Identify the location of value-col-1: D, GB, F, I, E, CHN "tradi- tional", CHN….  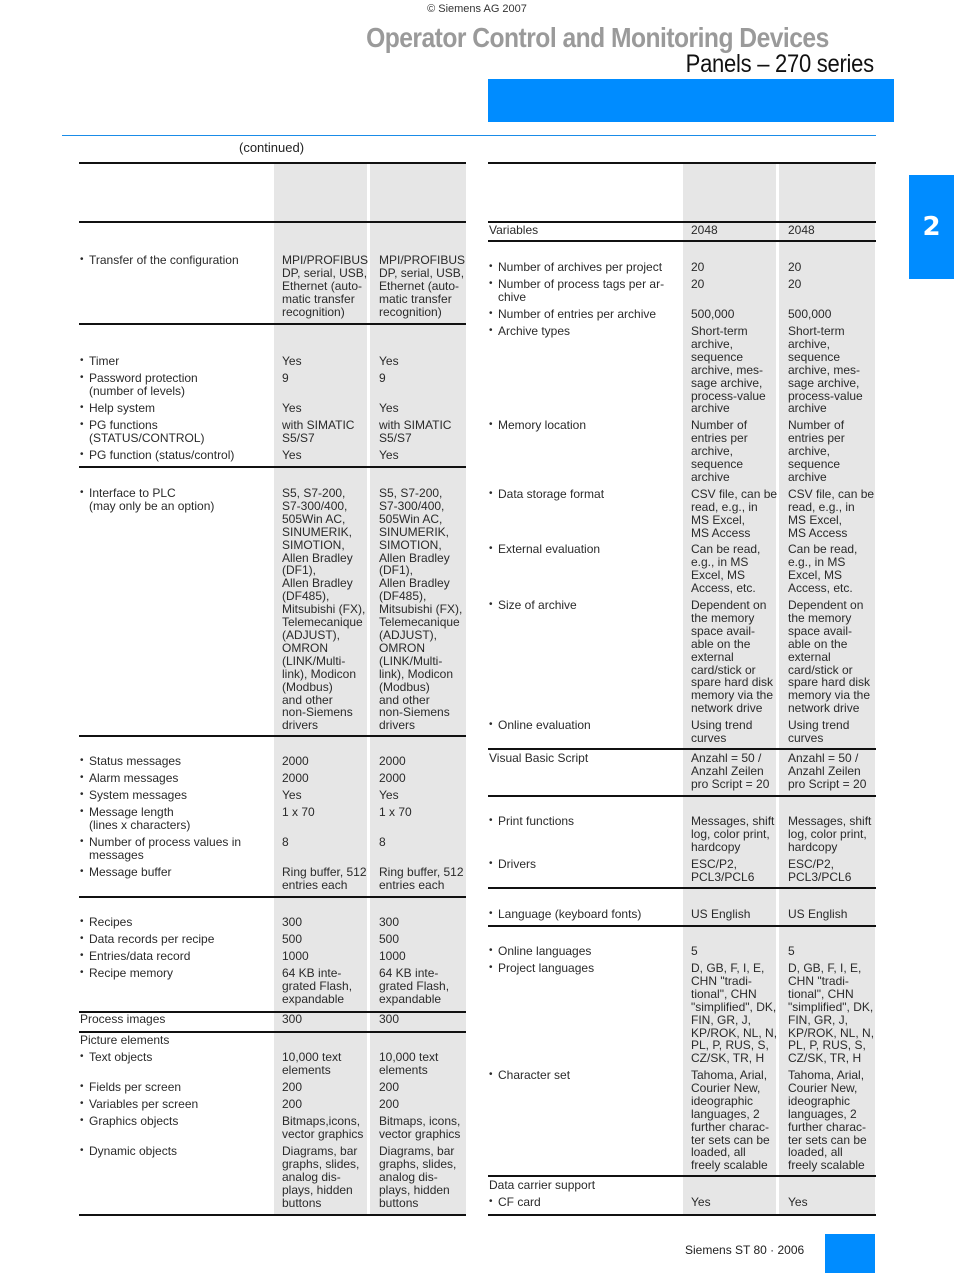
(734, 1013).